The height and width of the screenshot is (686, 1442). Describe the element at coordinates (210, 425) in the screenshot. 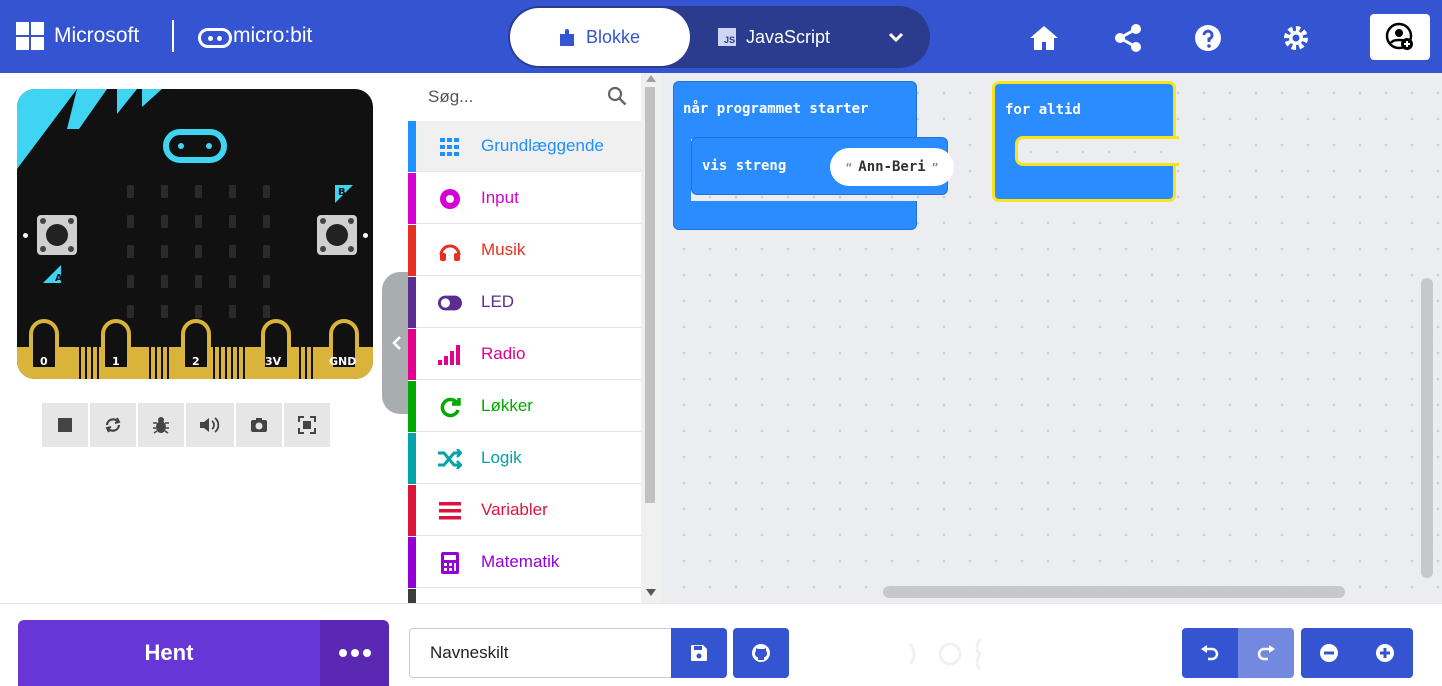

I see `sound-button` at that location.